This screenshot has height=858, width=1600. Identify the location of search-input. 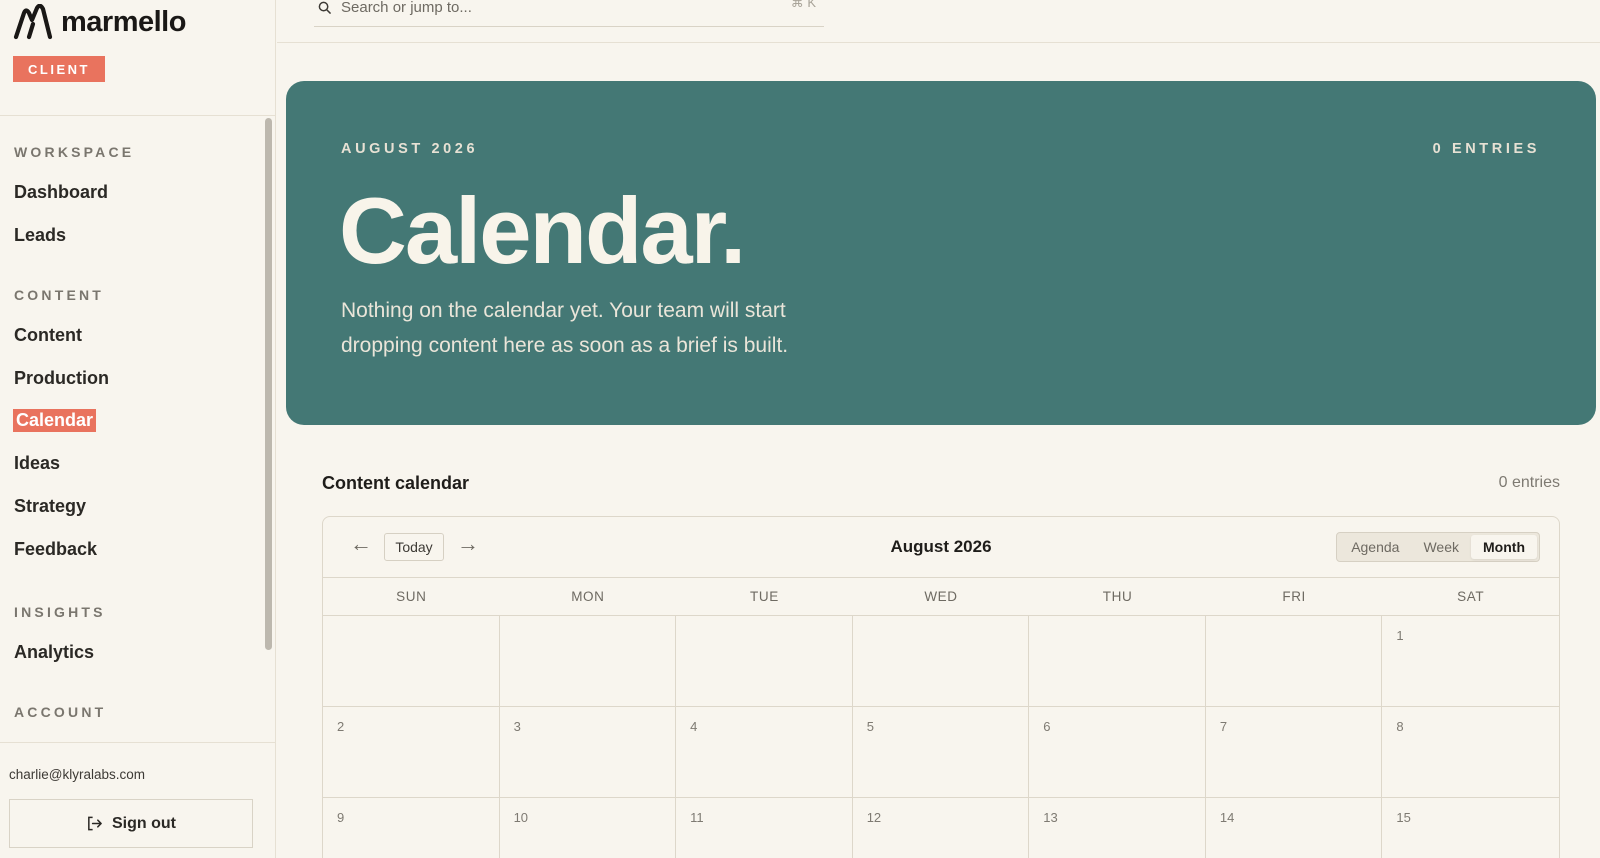
(551, 8).